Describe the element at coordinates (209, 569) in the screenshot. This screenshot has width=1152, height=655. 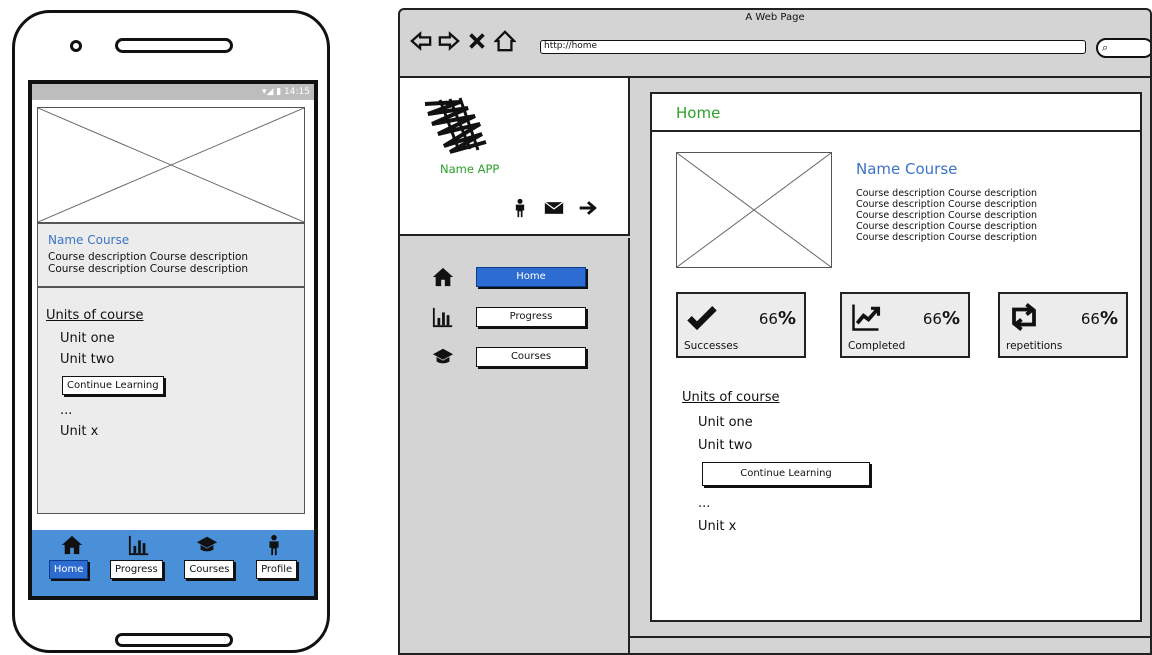
I see `nav-courses-button: Courses` at that location.